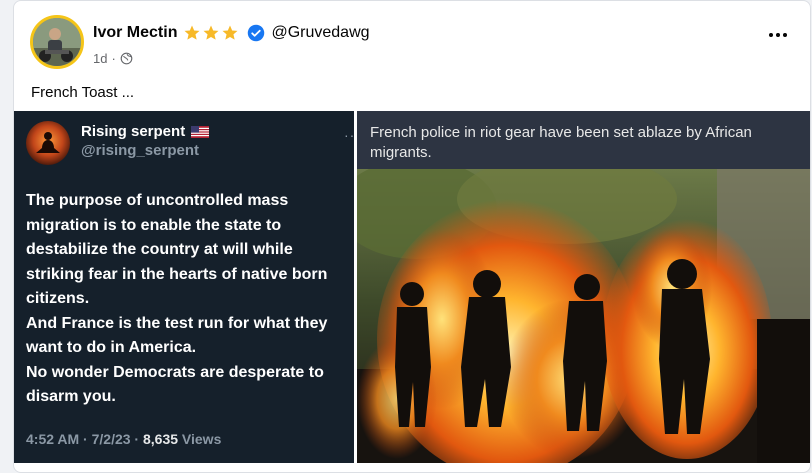  I want to click on tweet-time: 4:52 AM · 7/2/23 ·, so click(84, 439).